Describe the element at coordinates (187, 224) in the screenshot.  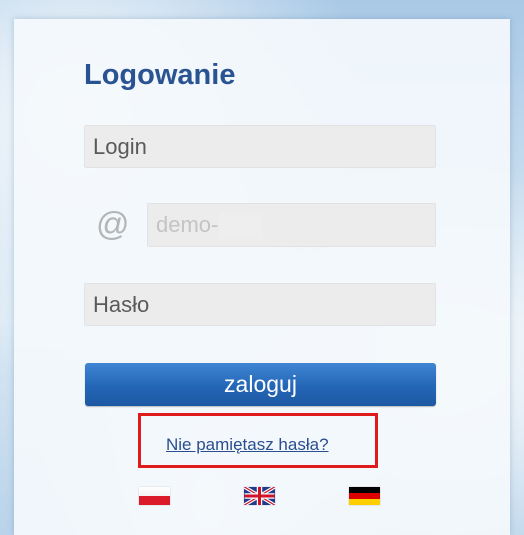
I see `domain-value: demo-` at that location.